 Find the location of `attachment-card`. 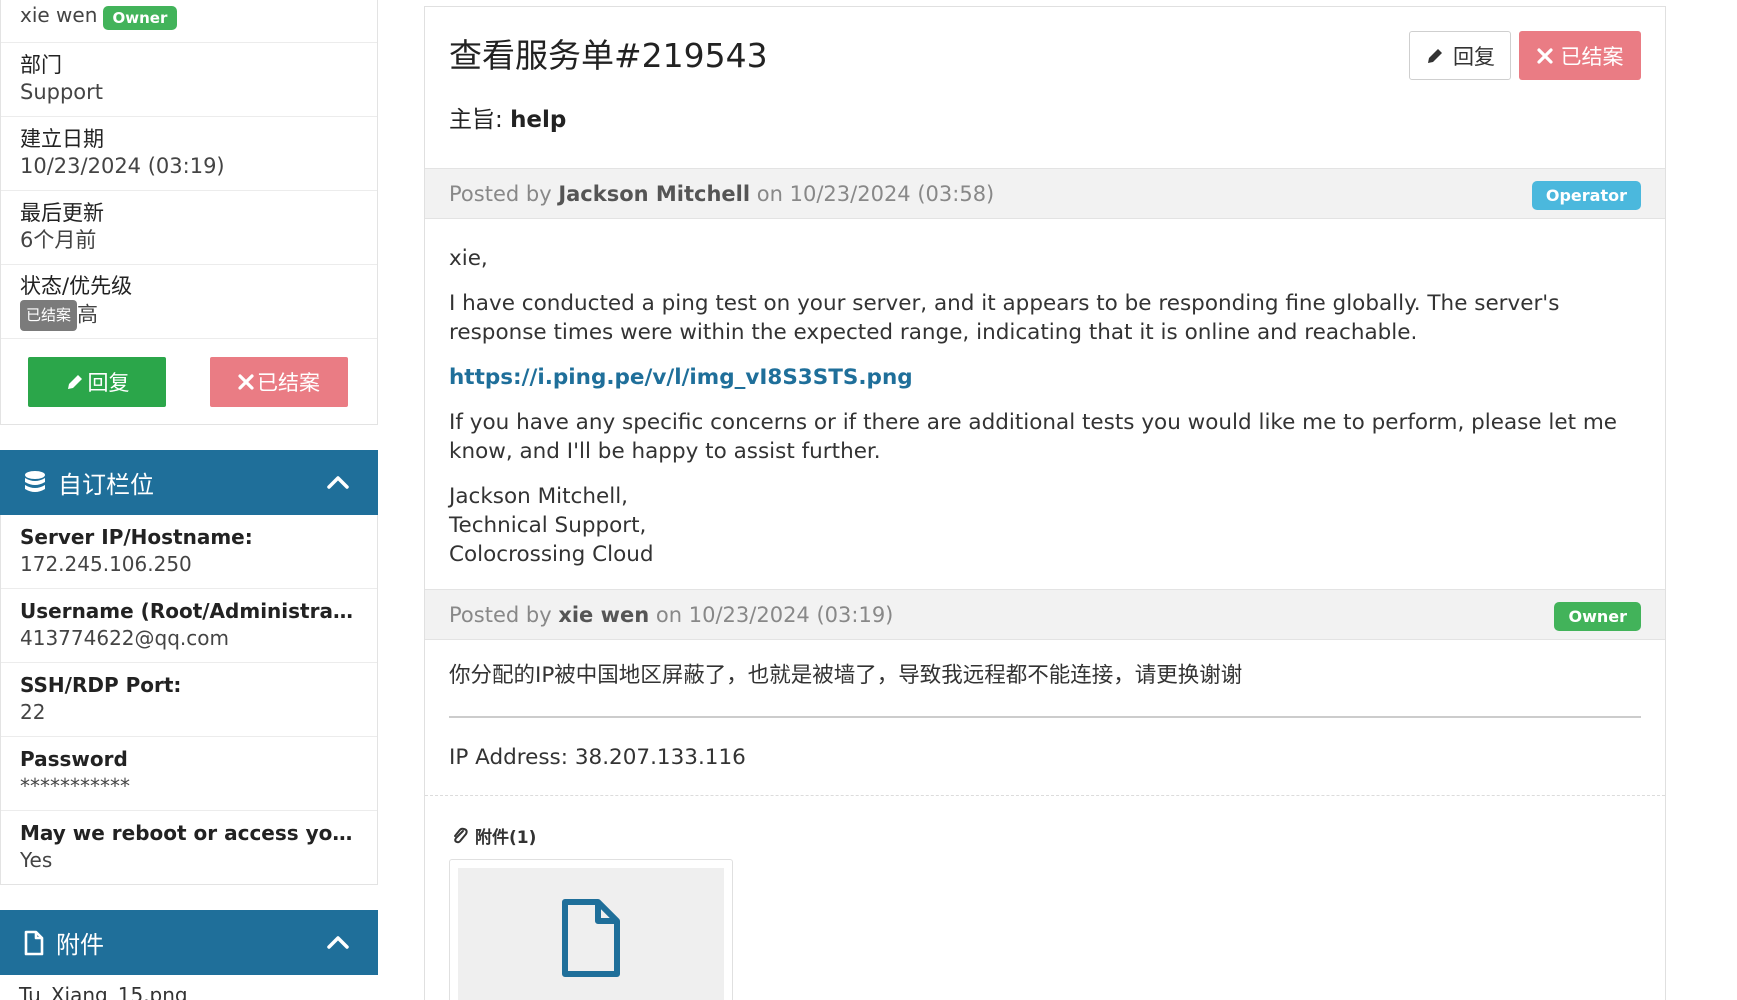

attachment-card is located at coordinates (591, 929).